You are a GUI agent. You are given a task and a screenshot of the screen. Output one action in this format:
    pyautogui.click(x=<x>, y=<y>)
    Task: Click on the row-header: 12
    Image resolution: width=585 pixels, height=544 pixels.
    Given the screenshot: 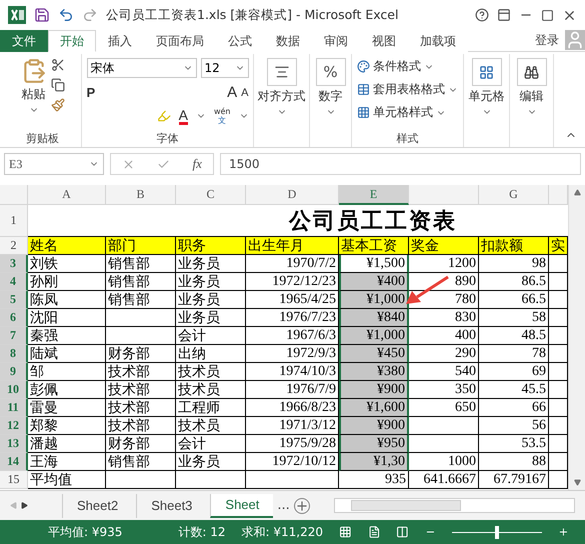 What is the action you would take?
    pyautogui.click(x=14, y=426)
    